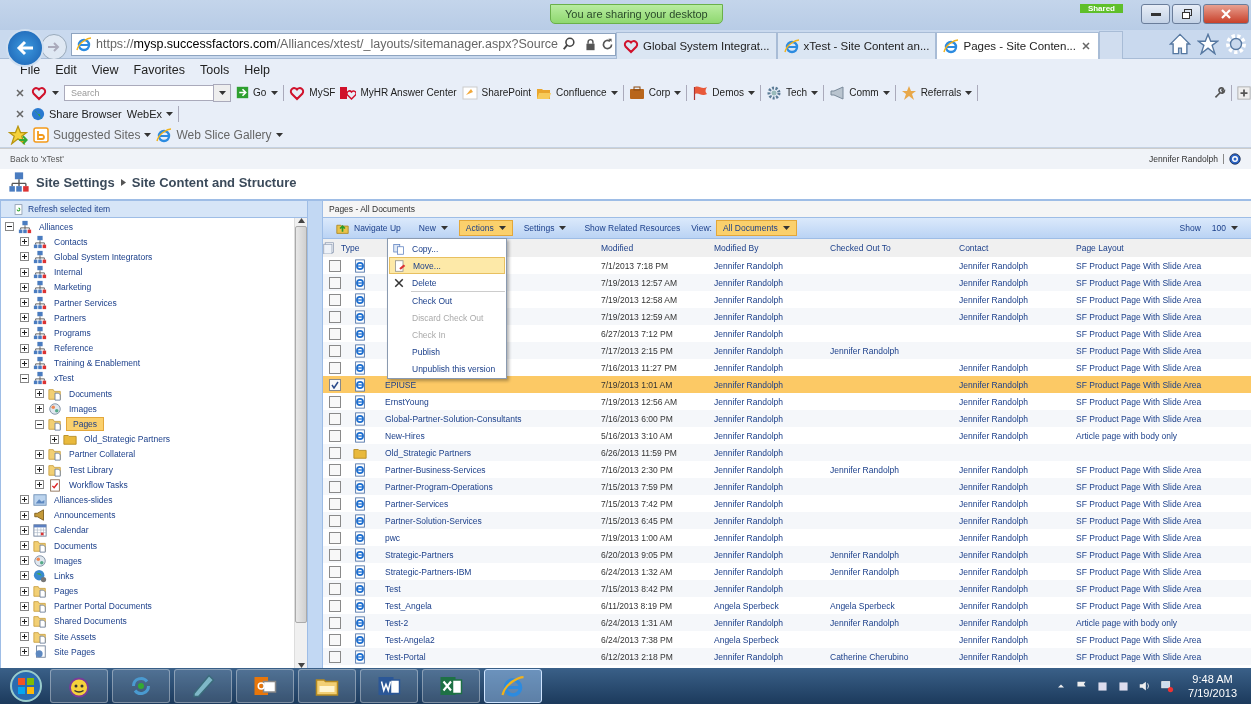 The image size is (1251, 704). Describe the element at coordinates (1017, 248) in the screenshot. I see `column-header: Contact` at that location.